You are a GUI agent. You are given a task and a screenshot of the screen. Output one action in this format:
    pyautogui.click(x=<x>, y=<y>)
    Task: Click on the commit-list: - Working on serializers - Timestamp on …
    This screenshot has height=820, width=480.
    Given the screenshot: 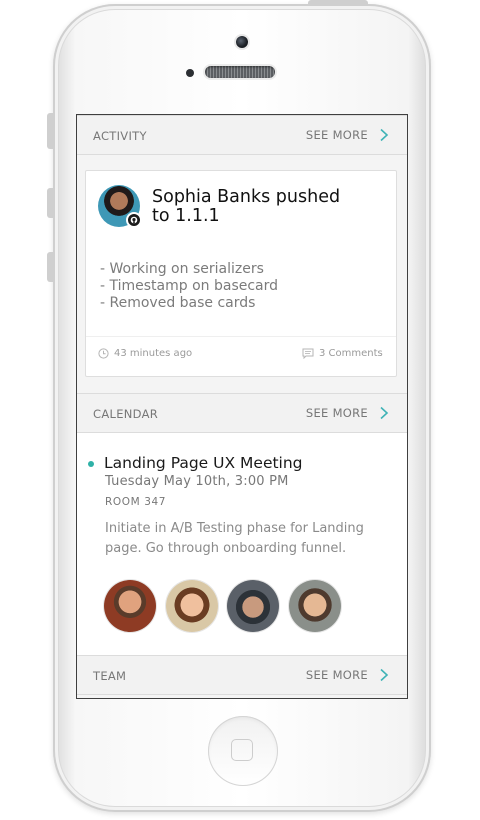 What is the action you would take?
    pyautogui.click(x=189, y=286)
    